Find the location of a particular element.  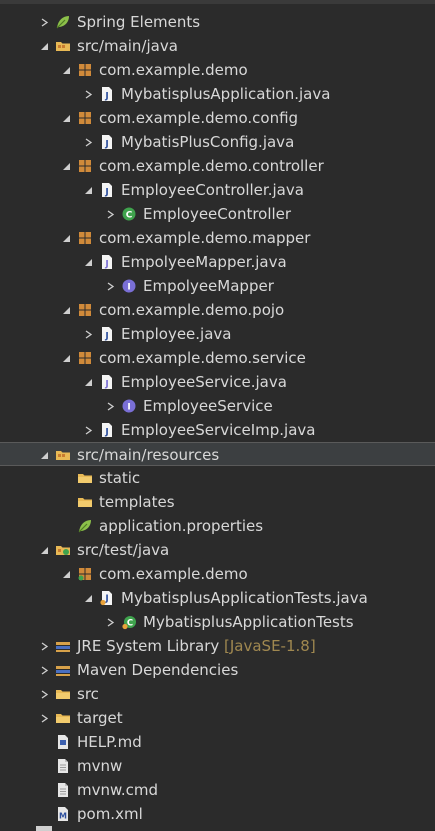

tree-item: I EmpolyeeMapper is located at coordinates (217, 286).